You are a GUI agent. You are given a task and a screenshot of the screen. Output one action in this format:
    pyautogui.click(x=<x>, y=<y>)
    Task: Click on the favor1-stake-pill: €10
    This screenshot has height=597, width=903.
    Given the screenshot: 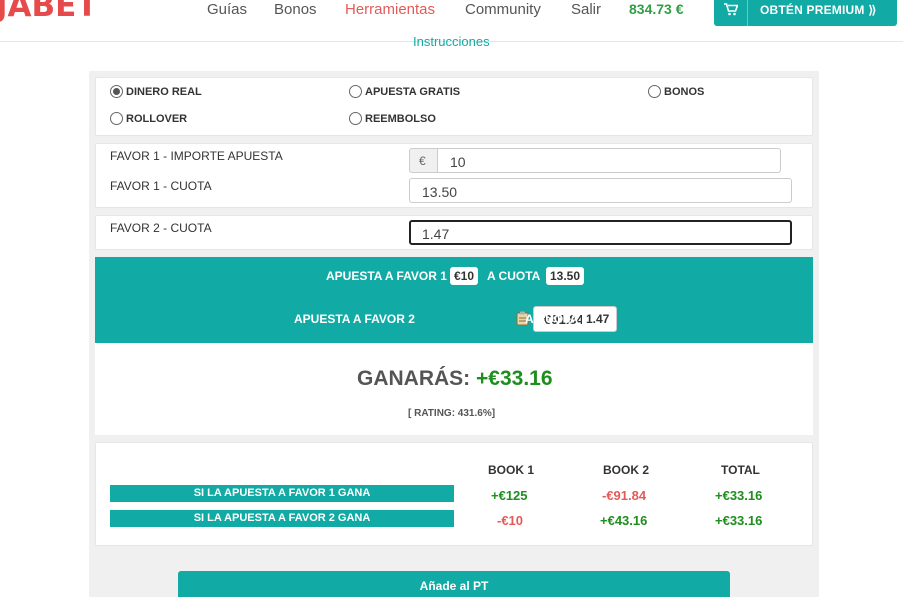 What is the action you would take?
    pyautogui.click(x=464, y=276)
    